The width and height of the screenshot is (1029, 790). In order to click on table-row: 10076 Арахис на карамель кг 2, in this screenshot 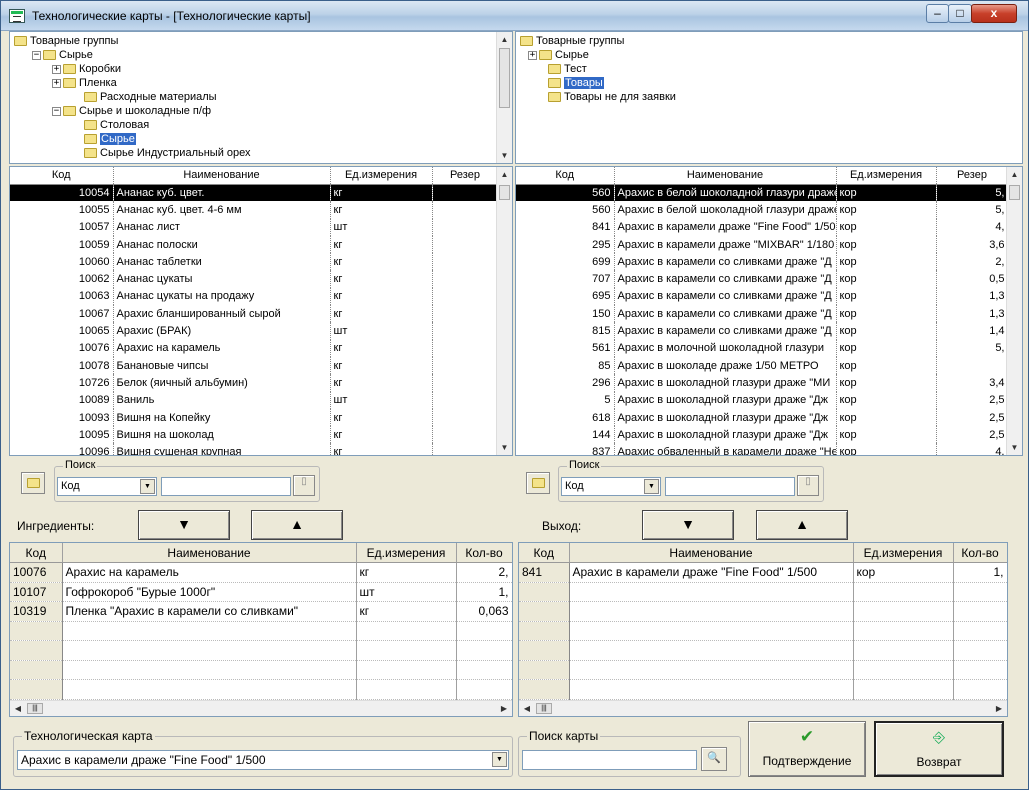, I will do `click(261, 572)`.